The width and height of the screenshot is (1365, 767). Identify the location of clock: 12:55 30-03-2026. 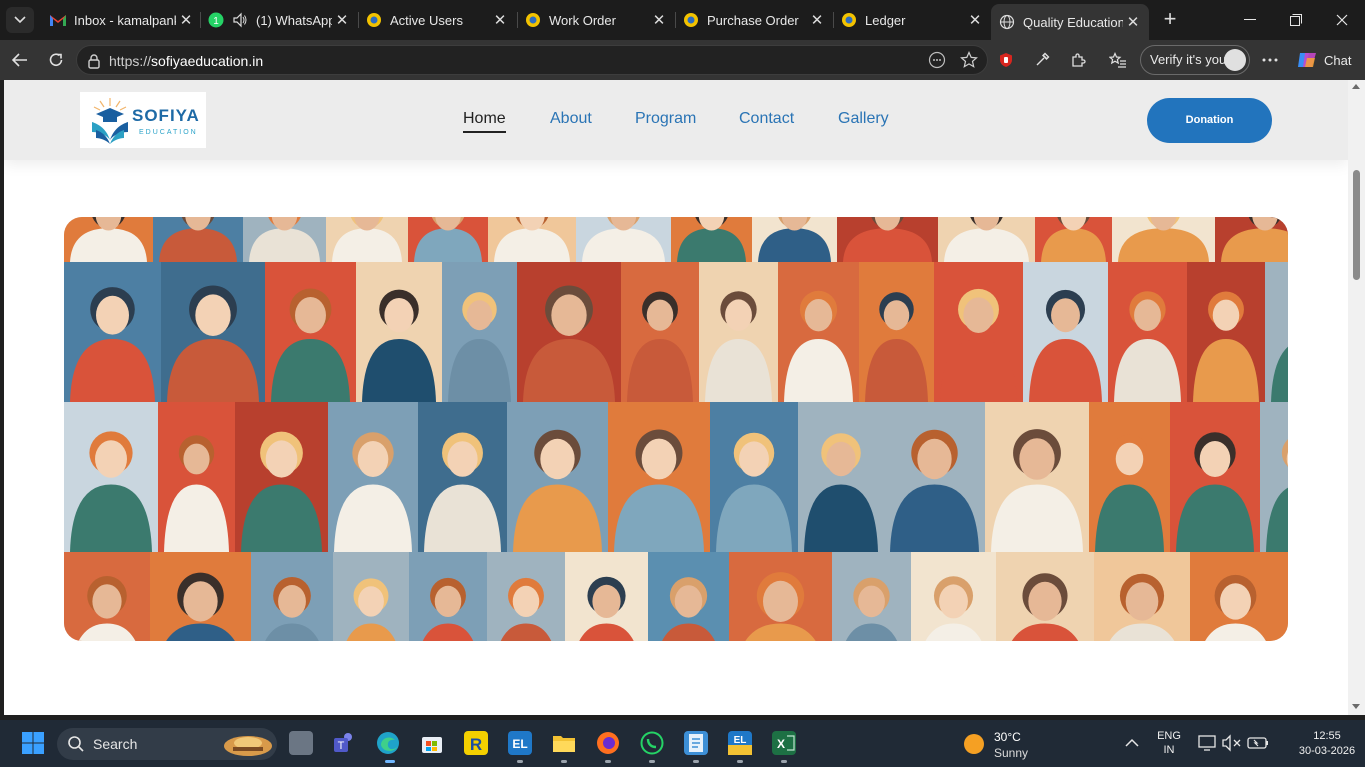
(1327, 743).